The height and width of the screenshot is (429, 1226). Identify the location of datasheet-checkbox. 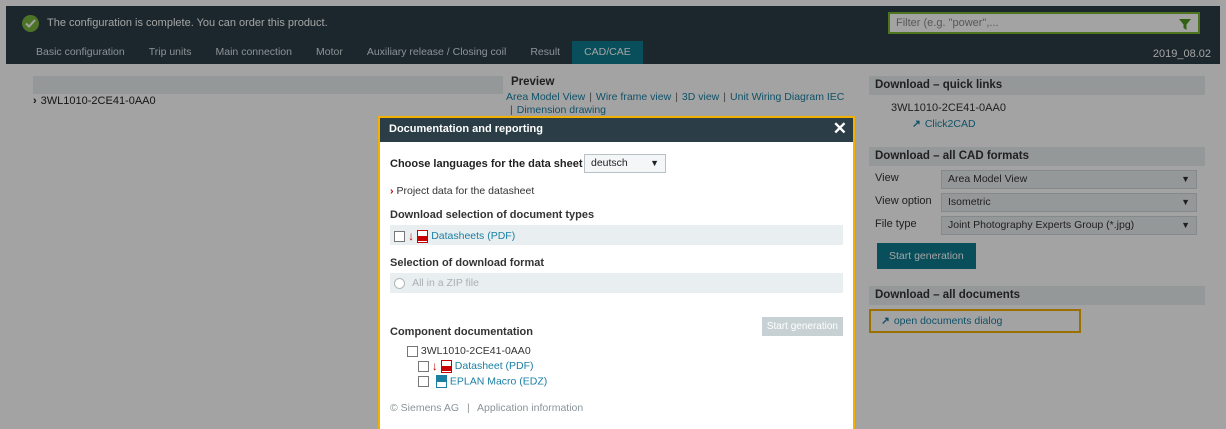
(423, 366).